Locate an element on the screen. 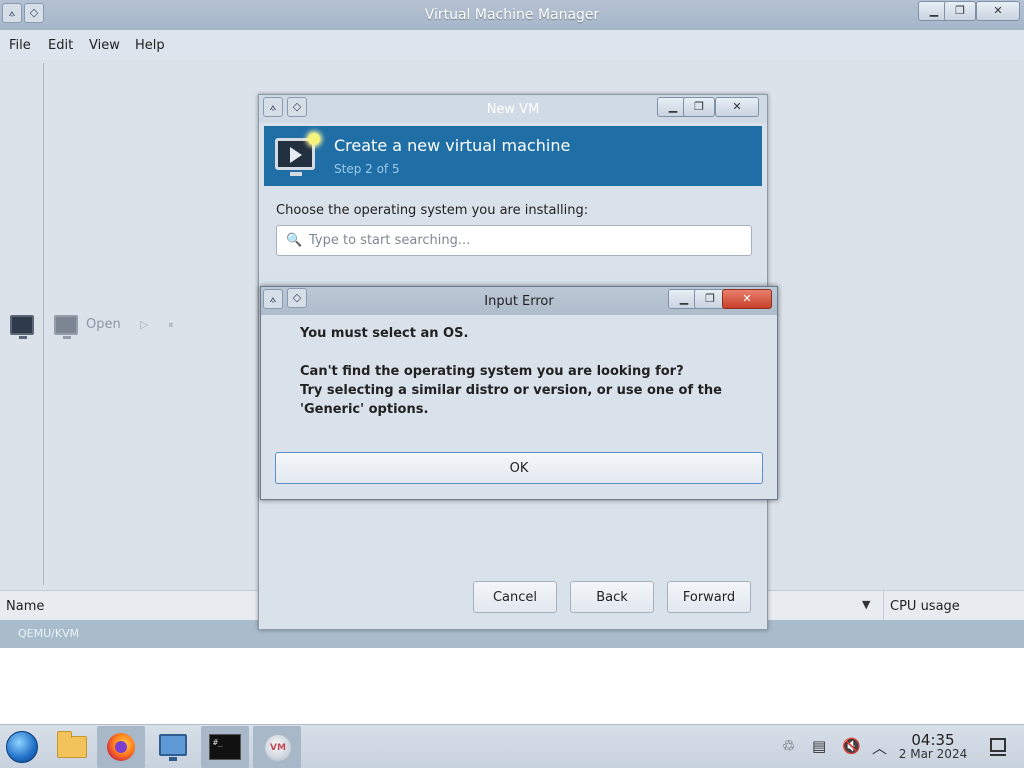 The image size is (1024, 768). error-line-1: You must select an OS. is located at coordinates (384, 333).